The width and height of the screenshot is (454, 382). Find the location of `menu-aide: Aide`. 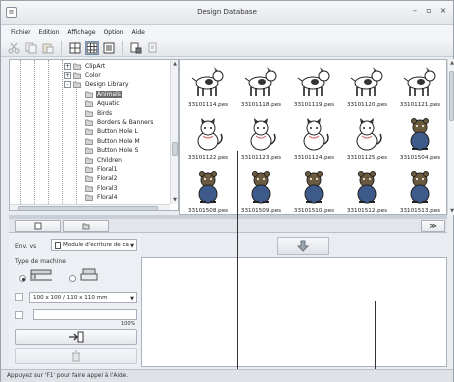

menu-aide: Aide is located at coordinates (138, 32).